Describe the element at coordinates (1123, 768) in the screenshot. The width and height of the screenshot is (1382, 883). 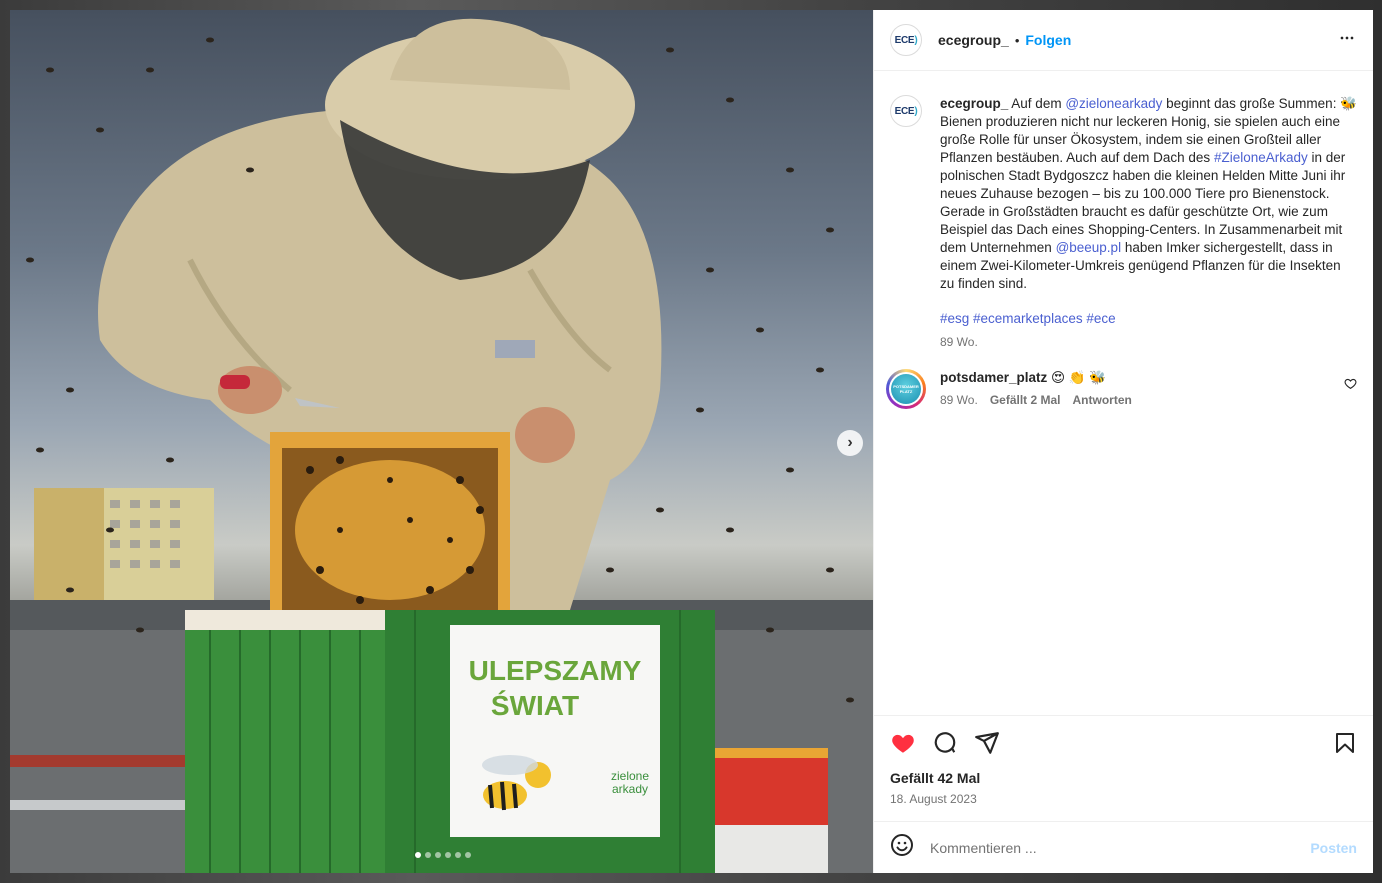
I see `post-actions-area: Gefällt 42 Mal 18. August 2023` at that location.